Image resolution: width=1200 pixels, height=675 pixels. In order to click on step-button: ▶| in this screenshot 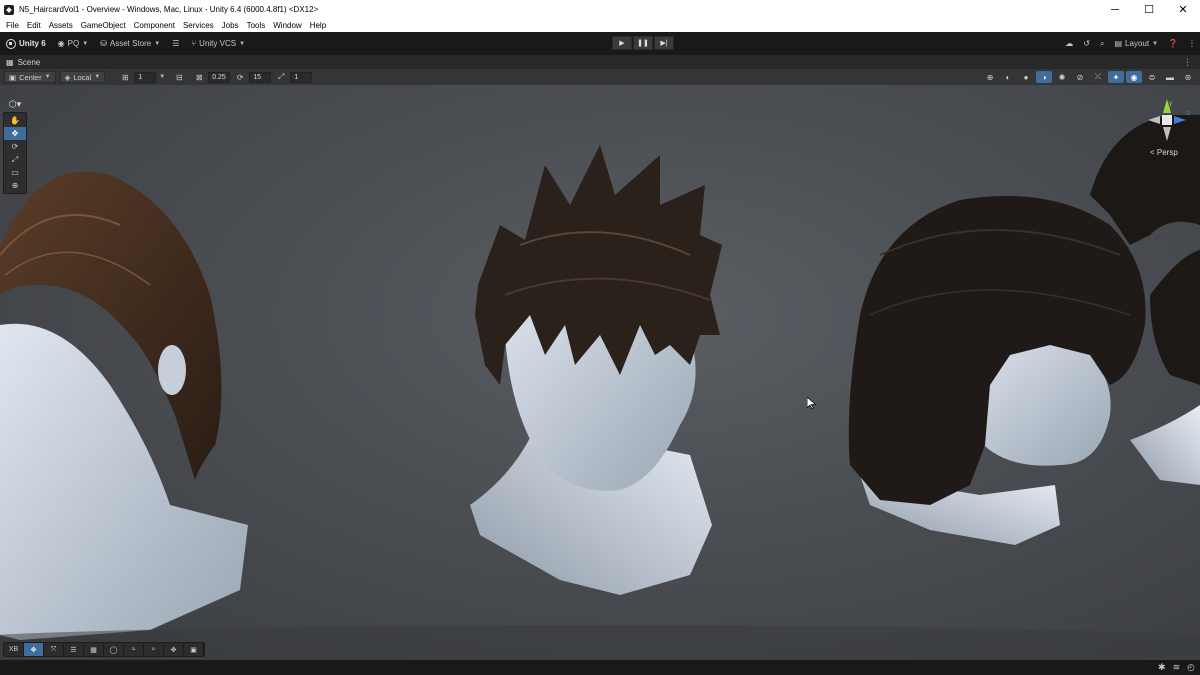, I will do `click(664, 43)`.